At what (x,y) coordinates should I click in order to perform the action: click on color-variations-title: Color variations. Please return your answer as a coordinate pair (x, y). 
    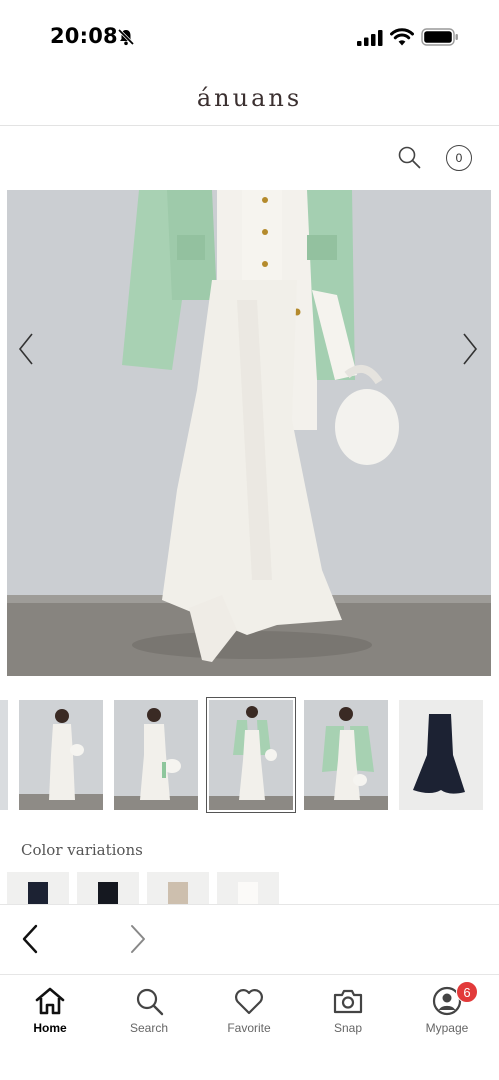
    Looking at the image, I should click on (82, 850).